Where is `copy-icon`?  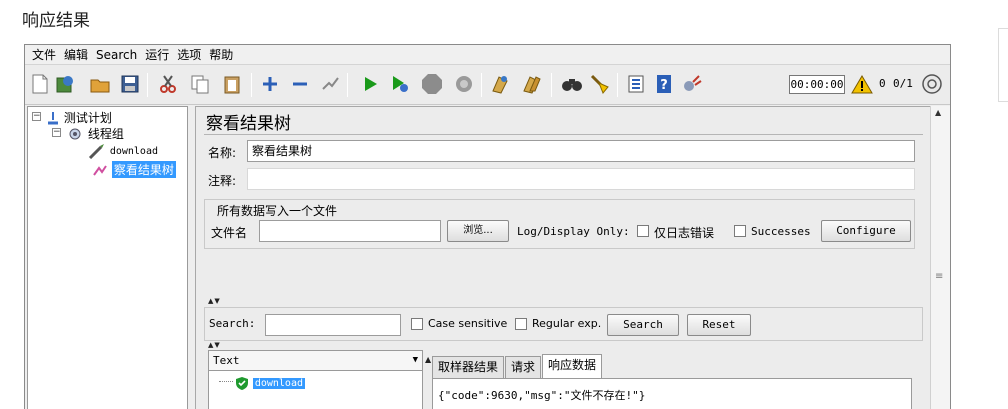 copy-icon is located at coordinates (200, 84).